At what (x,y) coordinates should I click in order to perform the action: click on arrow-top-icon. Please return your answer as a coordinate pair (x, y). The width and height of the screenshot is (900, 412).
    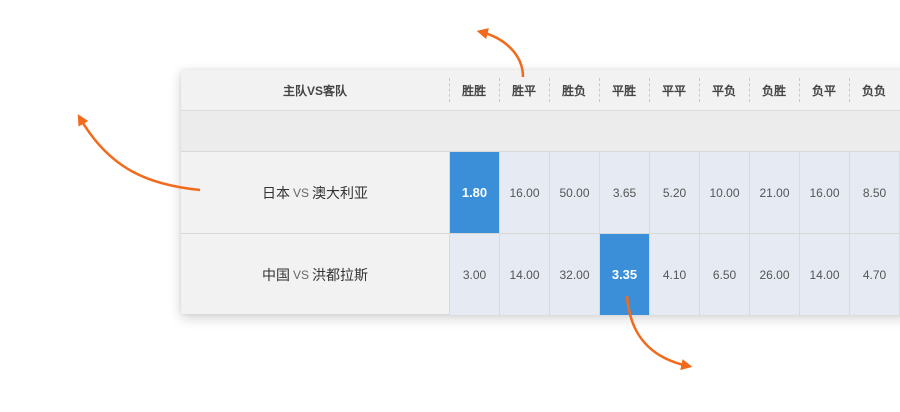
    Looking at the image, I should click on (500, 53).